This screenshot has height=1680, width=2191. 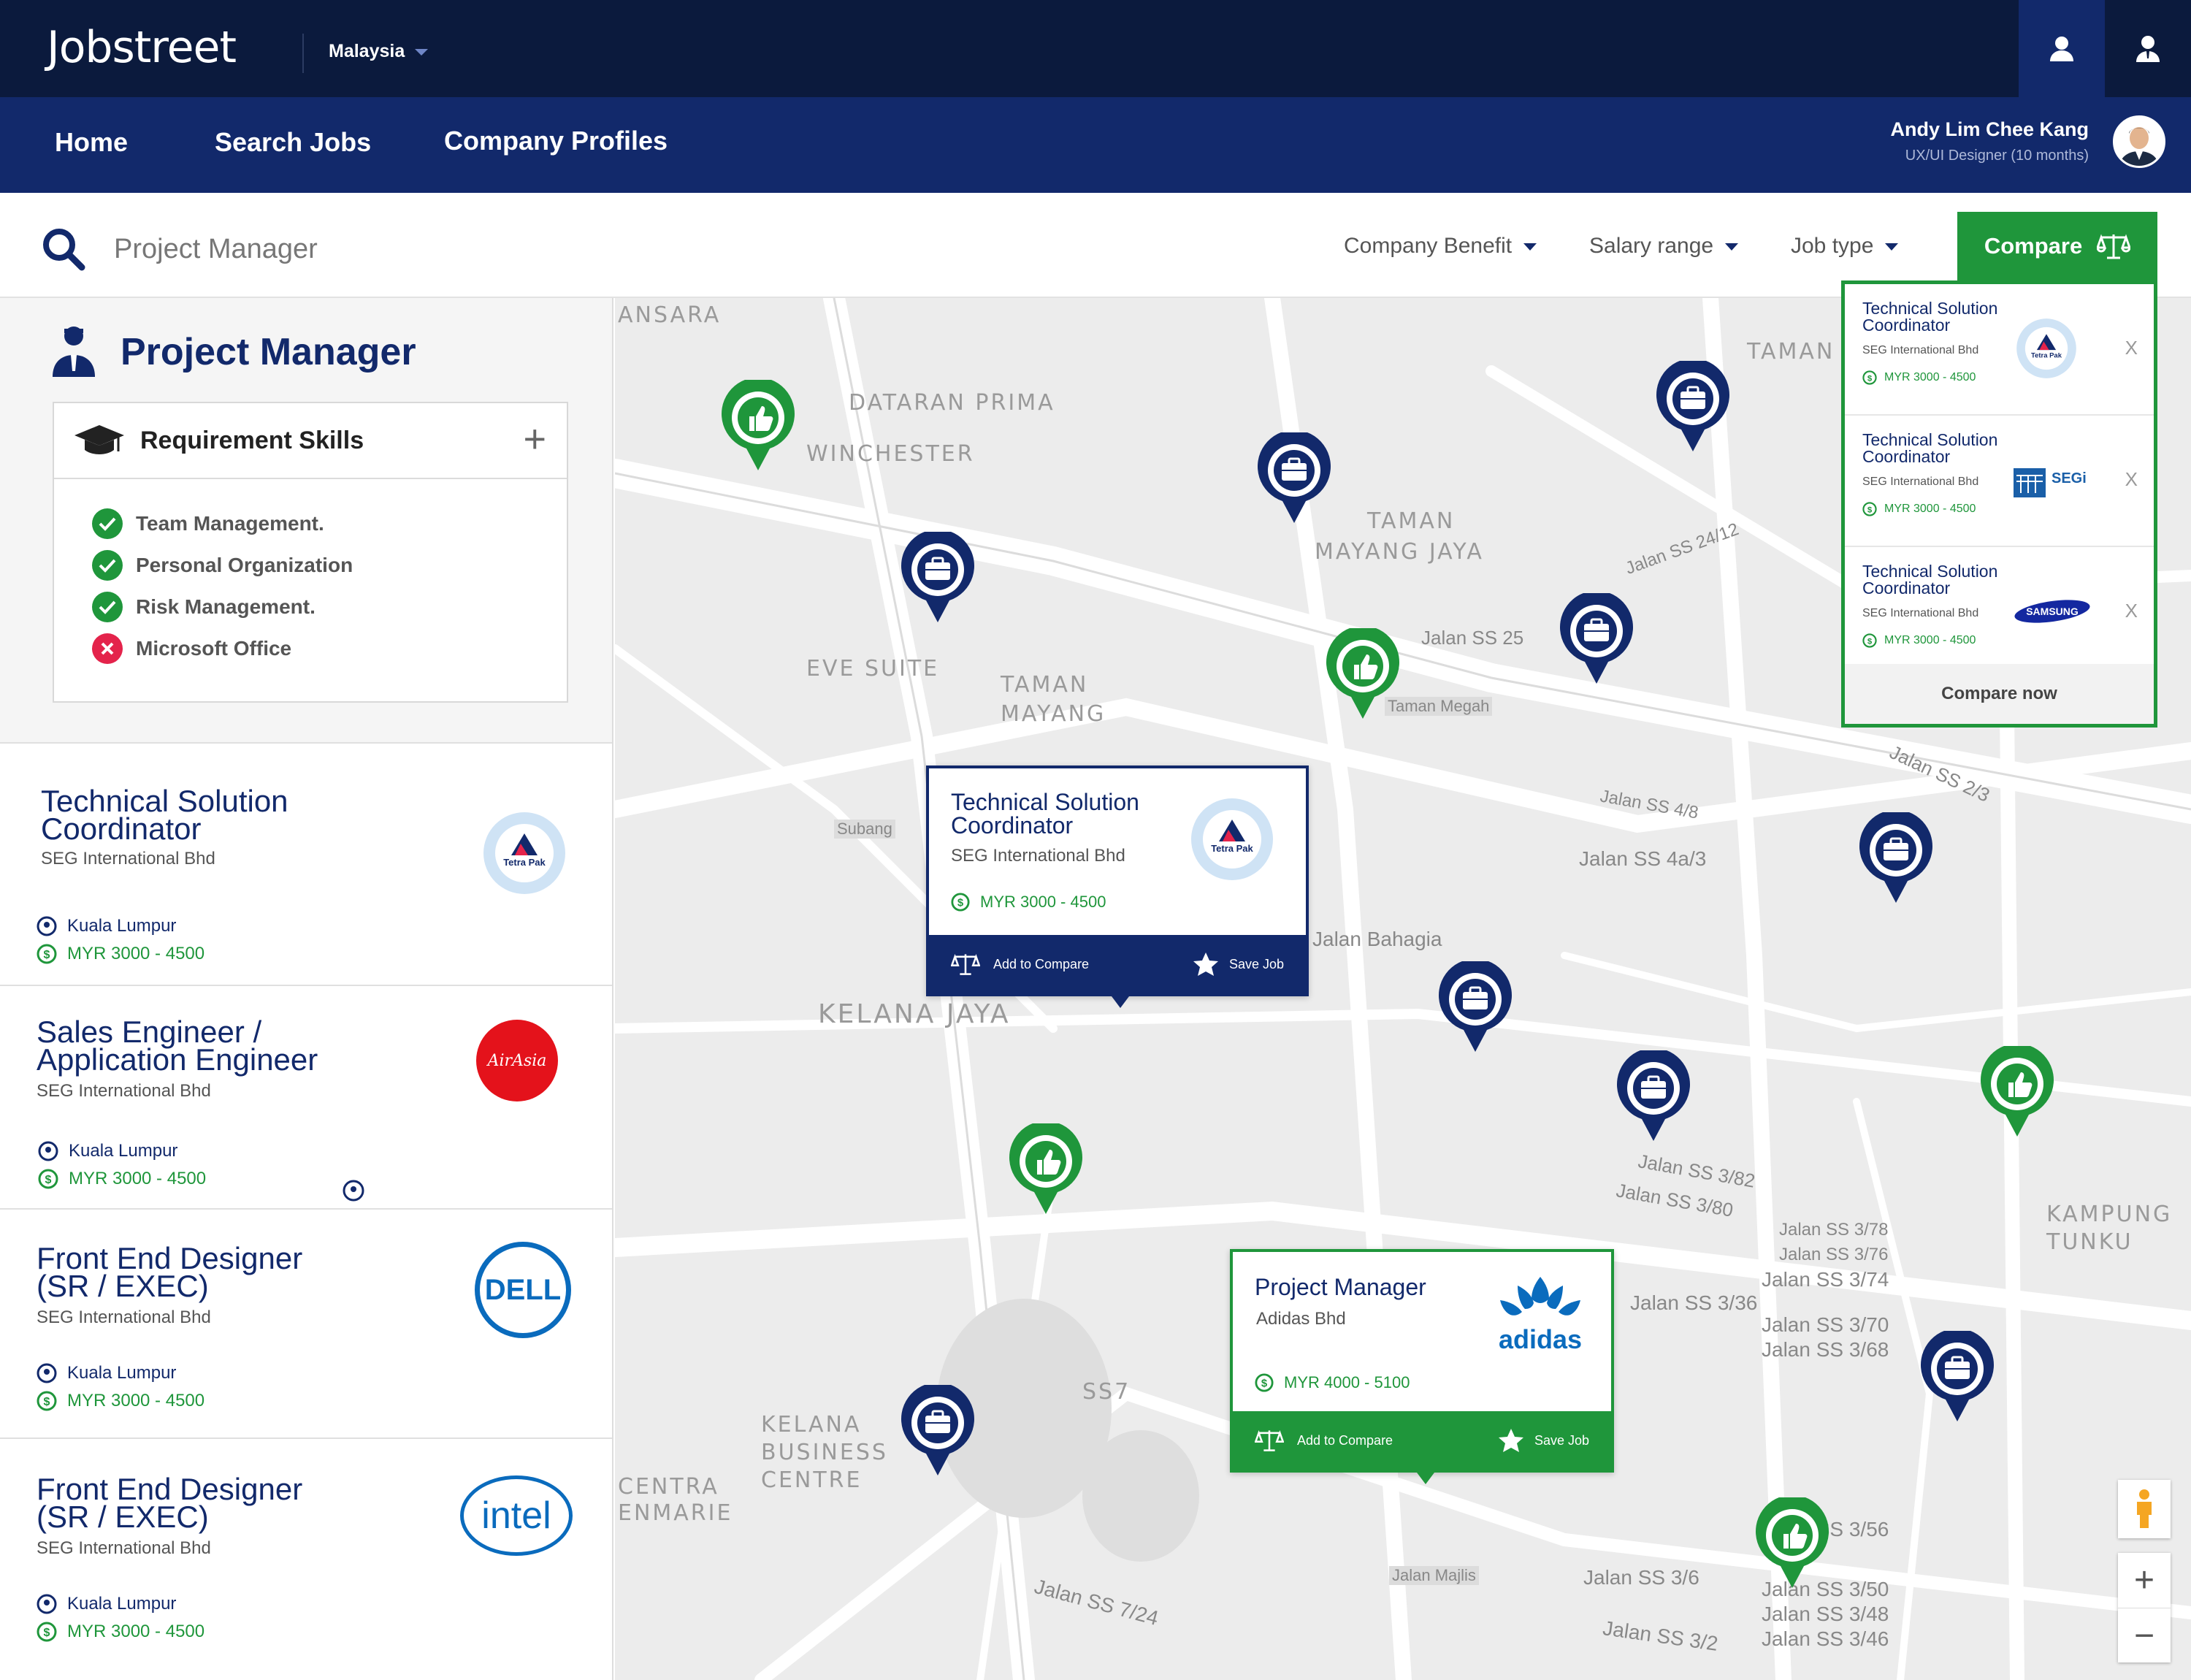 What do you see at coordinates (1826, 1349) in the screenshot?
I see `road-label: Jalan SS 3/68` at bounding box center [1826, 1349].